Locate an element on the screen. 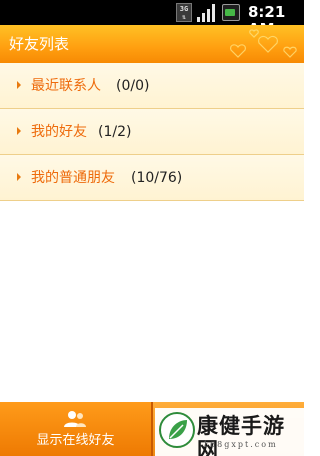  watermark: 康健手游网 168gxpt.com is located at coordinates (229, 432).